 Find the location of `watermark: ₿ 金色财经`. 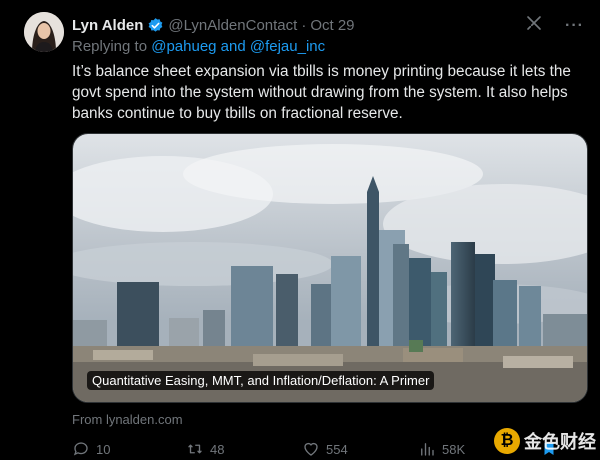

watermark: ₿ 金色财经 is located at coordinates (545, 441).